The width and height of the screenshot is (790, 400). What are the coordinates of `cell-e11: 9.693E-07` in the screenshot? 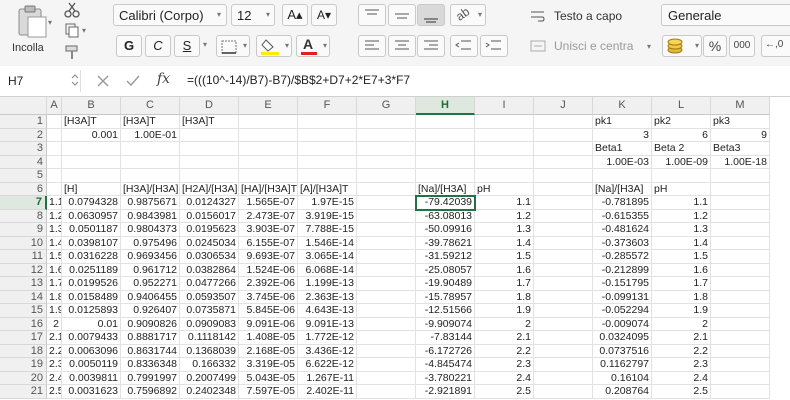 It's located at (268, 257).